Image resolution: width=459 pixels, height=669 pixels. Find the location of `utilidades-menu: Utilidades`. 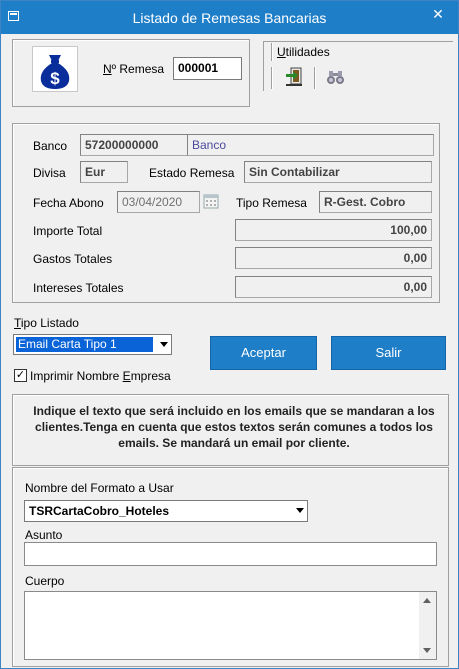

utilidades-menu: Utilidades is located at coordinates (303, 52).